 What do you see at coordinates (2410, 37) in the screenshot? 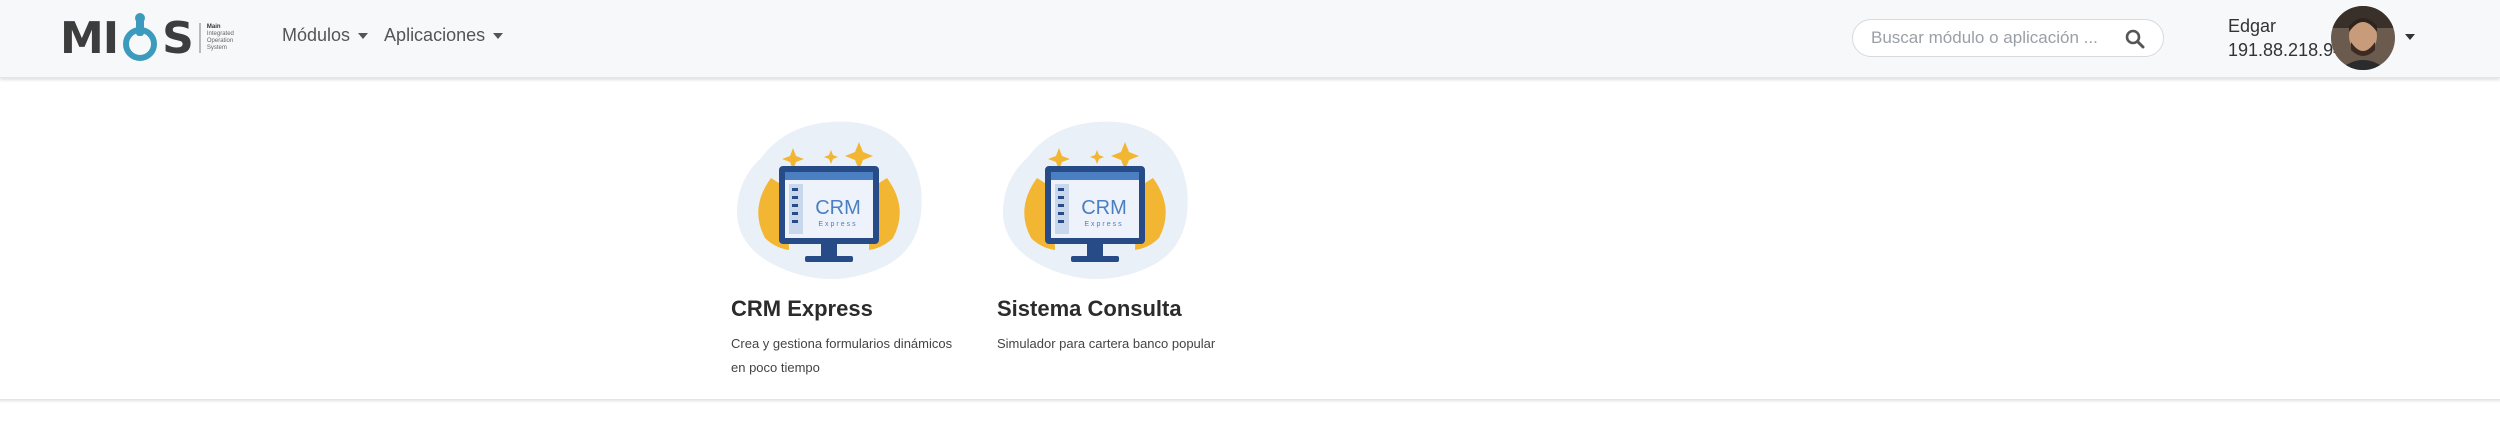
I see `user-menu-chevron-icon` at bounding box center [2410, 37].